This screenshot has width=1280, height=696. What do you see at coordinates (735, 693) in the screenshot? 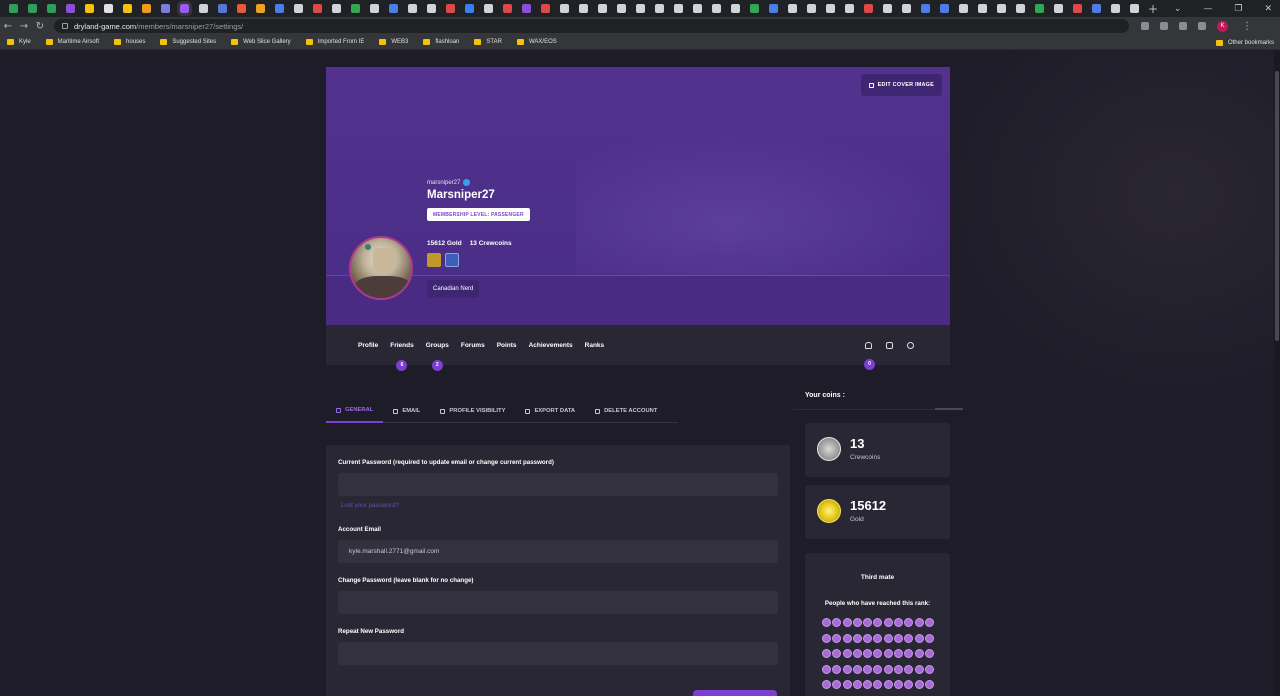
I see `save-button` at bounding box center [735, 693].